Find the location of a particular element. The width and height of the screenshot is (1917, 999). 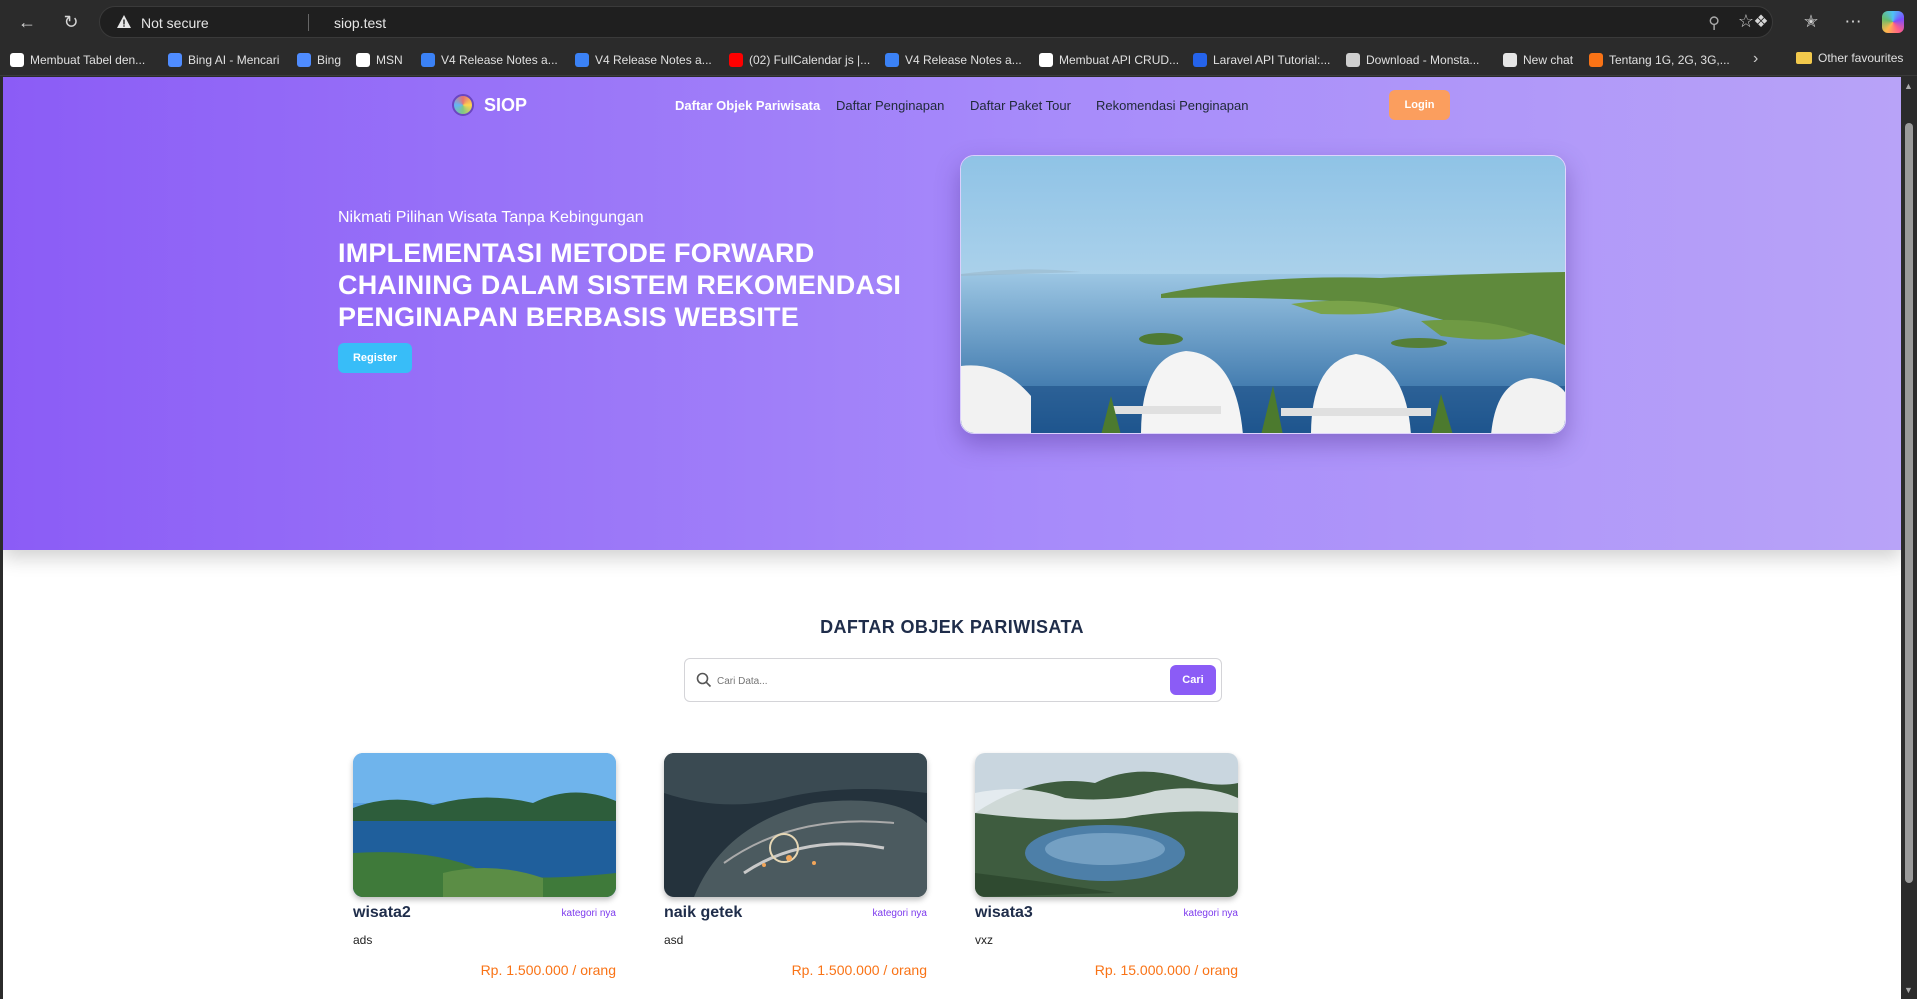

other-favourites-folder: Other favourites is located at coordinates (1849, 58).